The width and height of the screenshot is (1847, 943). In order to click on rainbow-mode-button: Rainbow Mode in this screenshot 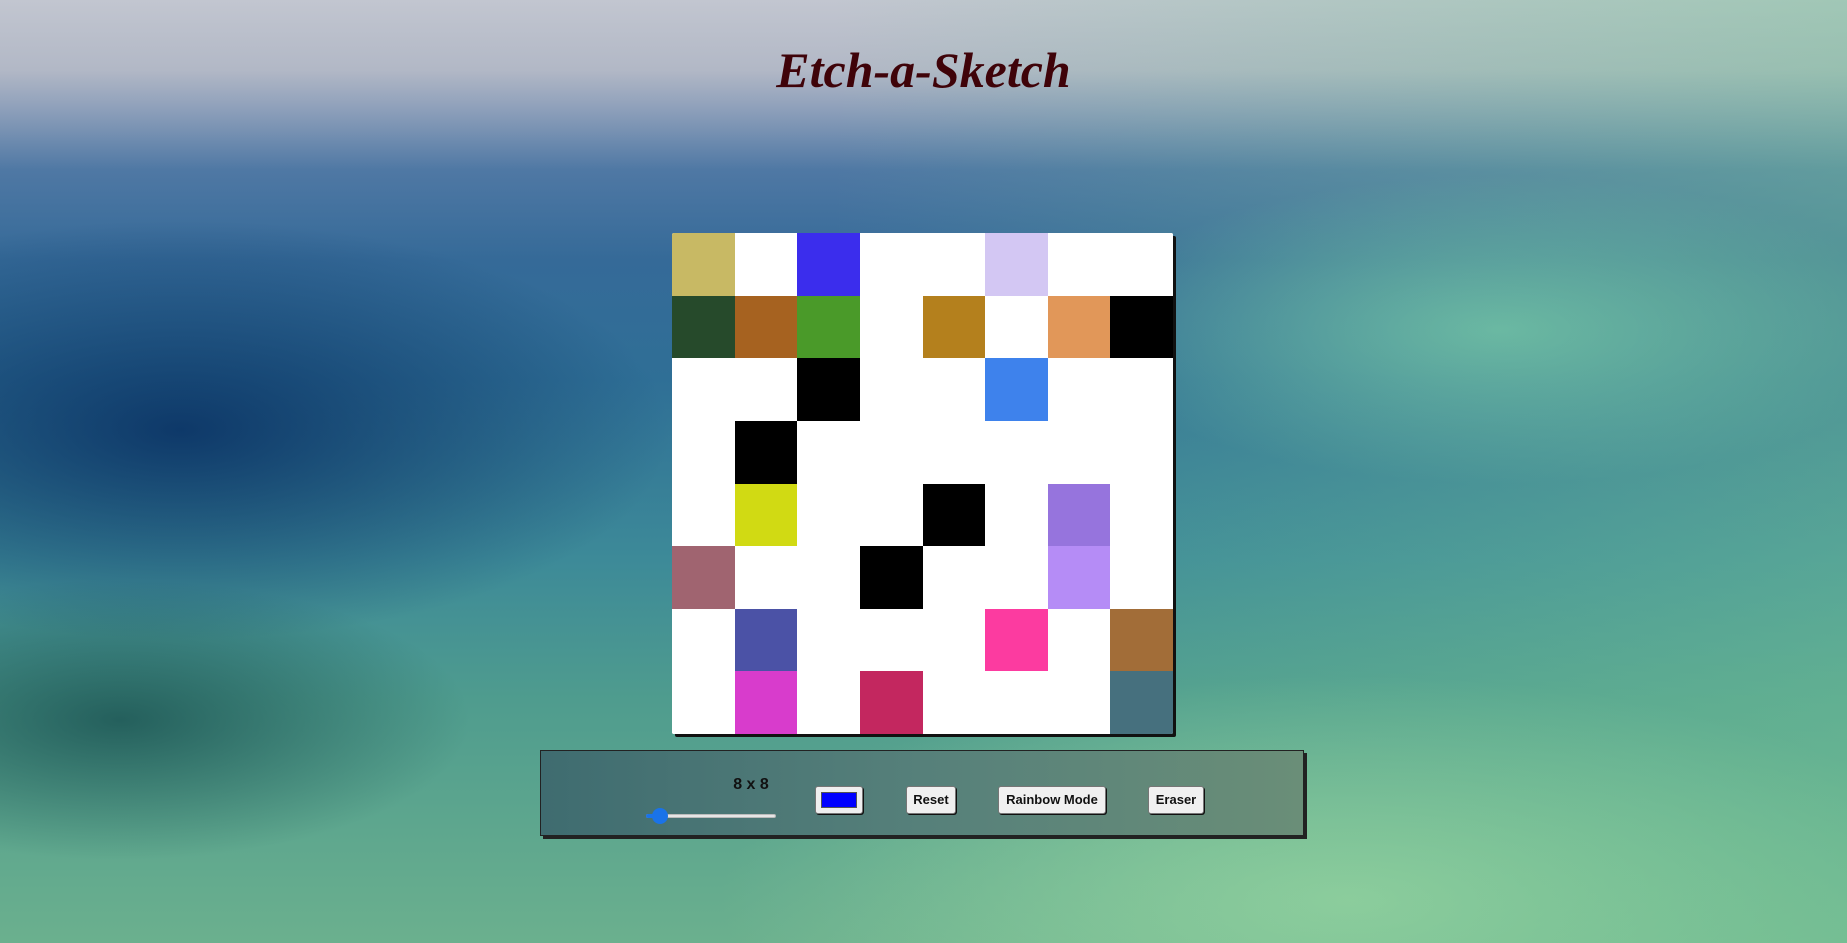, I will do `click(1052, 800)`.